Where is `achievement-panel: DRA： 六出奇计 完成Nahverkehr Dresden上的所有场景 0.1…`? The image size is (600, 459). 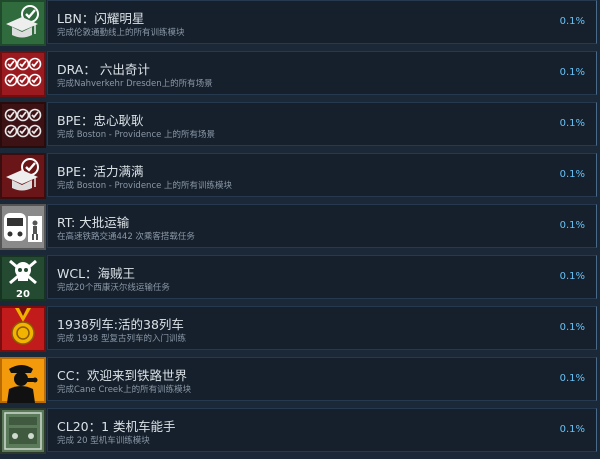
achievement-panel: DRA： 六出奇计 完成Nahverkehr Dresden上的所有场景 0.1… is located at coordinates (322, 73).